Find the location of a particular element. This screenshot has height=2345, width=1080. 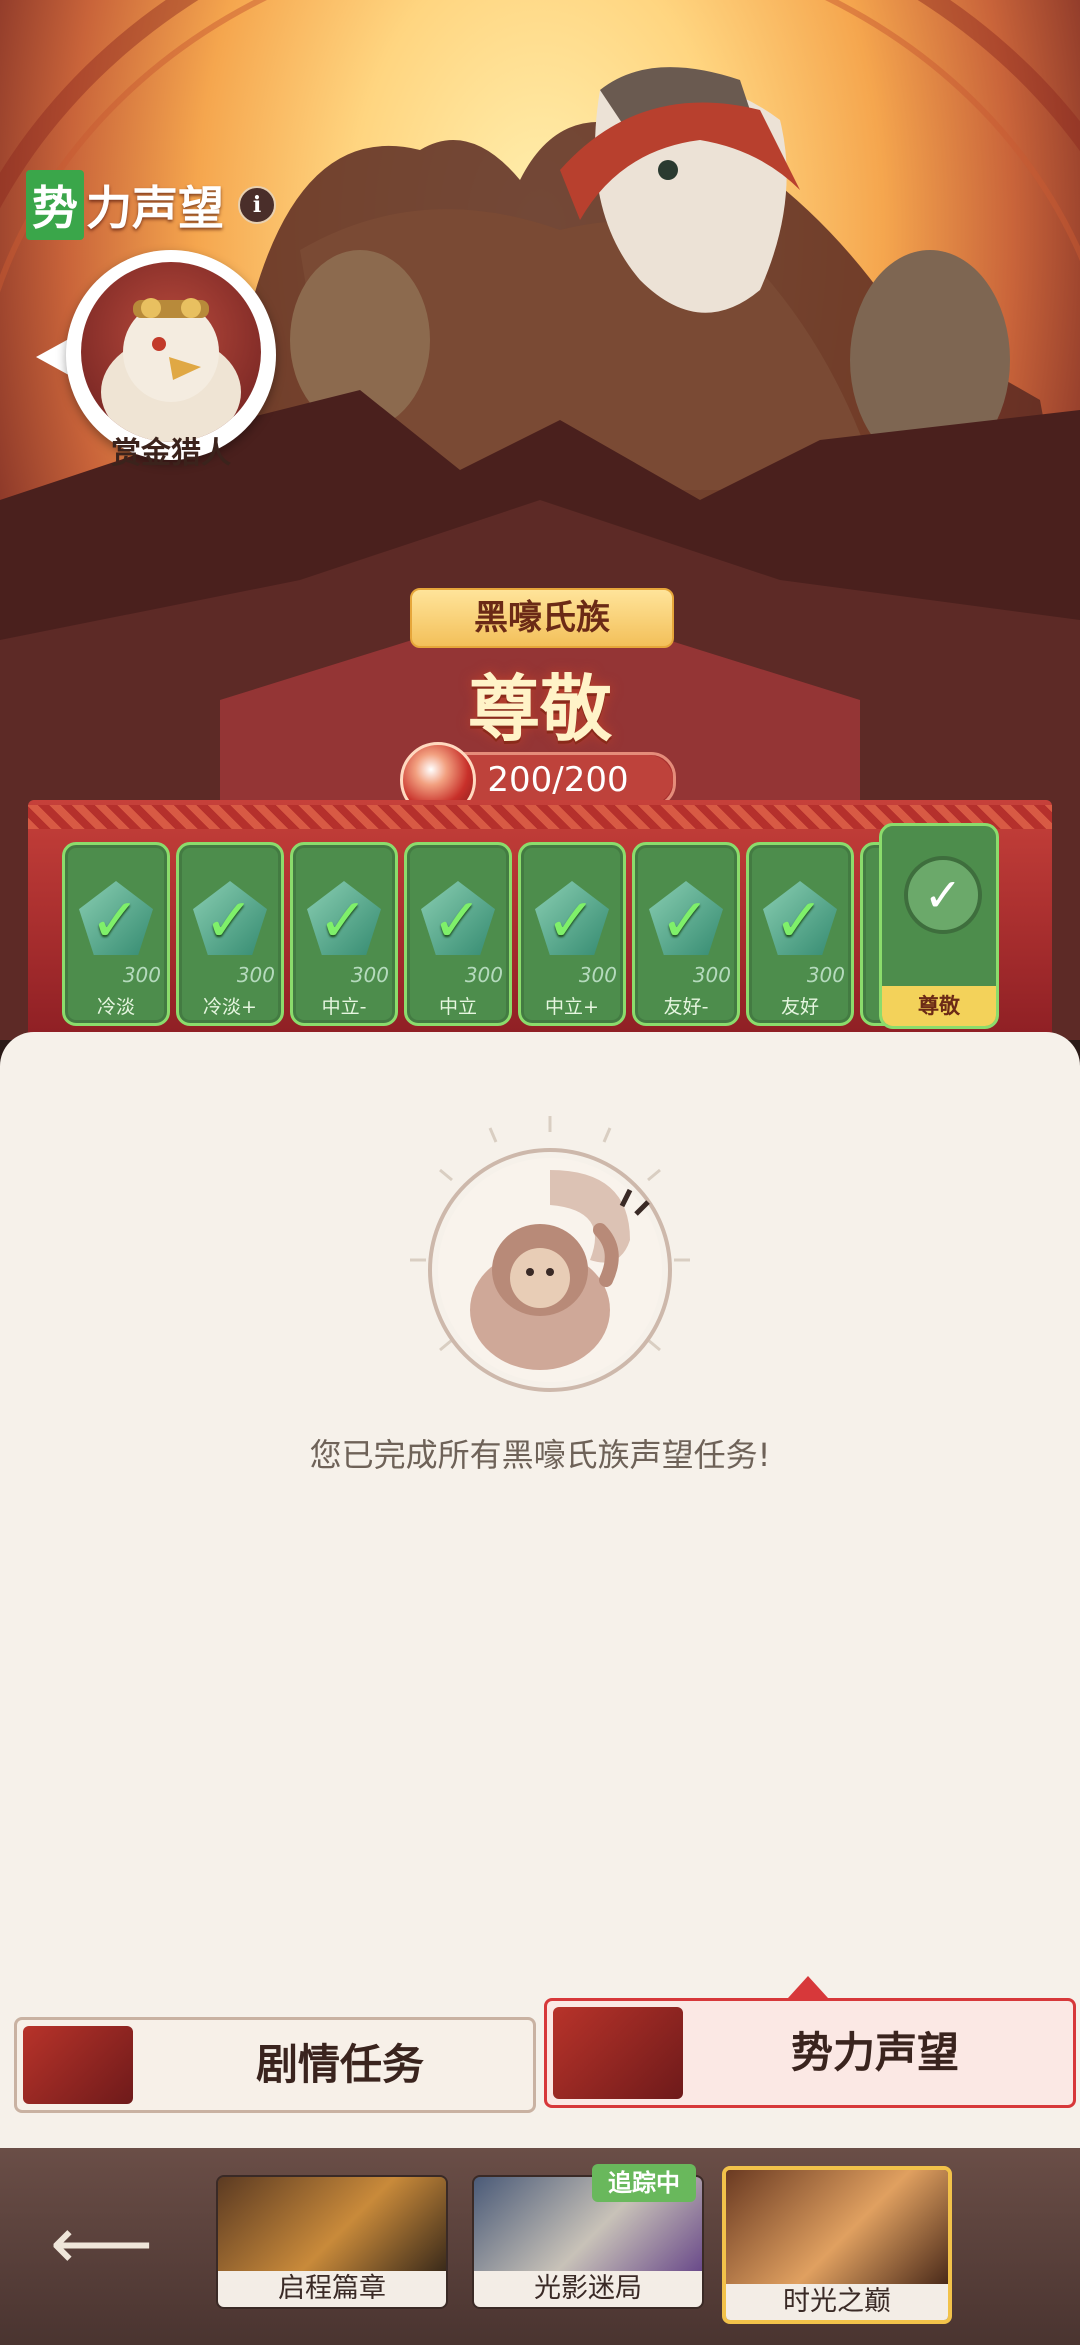

stage-card: ✓ 300 中立+ is located at coordinates (572, 934).